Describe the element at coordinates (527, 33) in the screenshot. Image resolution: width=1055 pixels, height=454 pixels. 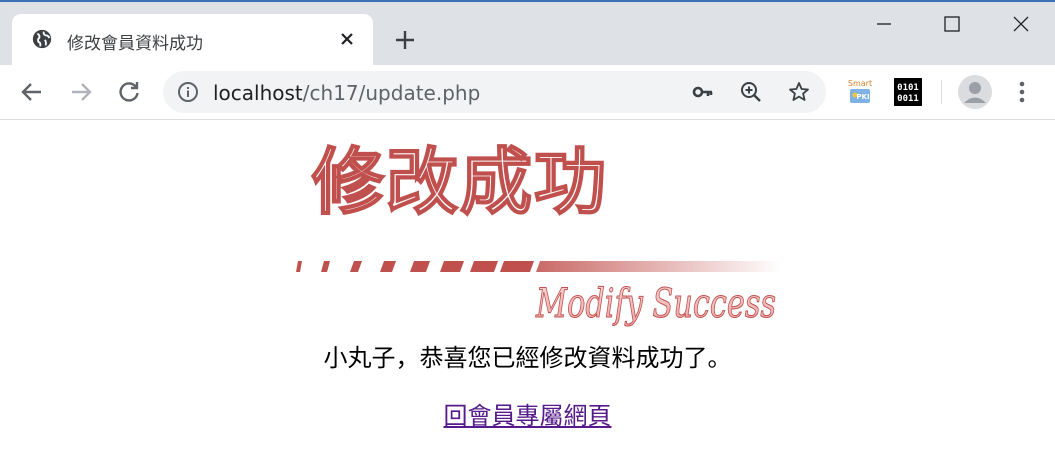
I see `tab-strip: 修改會員資料成功` at that location.